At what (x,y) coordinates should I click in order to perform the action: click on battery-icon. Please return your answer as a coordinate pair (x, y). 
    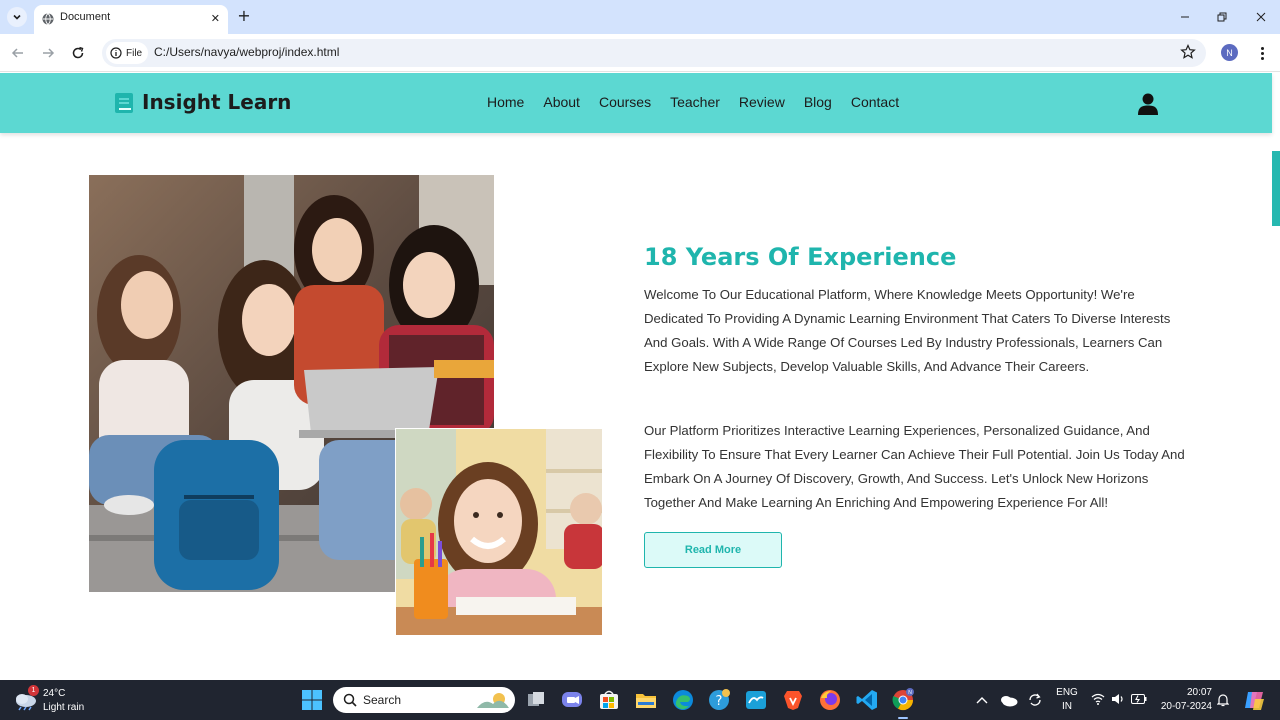
    Looking at the image, I should click on (1139, 699).